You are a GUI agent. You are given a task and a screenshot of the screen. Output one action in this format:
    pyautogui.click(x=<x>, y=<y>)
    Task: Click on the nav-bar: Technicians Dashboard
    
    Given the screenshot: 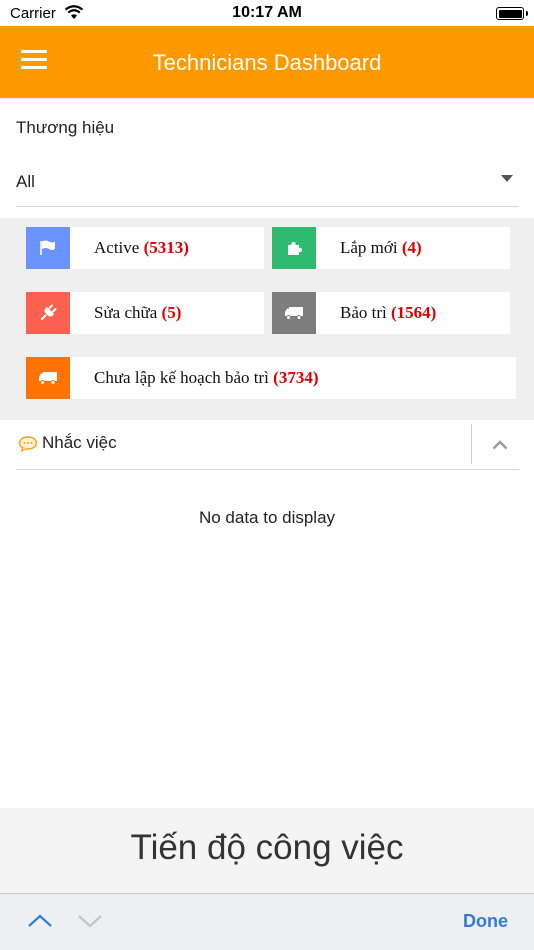 What is the action you would take?
    pyautogui.click(x=267, y=62)
    